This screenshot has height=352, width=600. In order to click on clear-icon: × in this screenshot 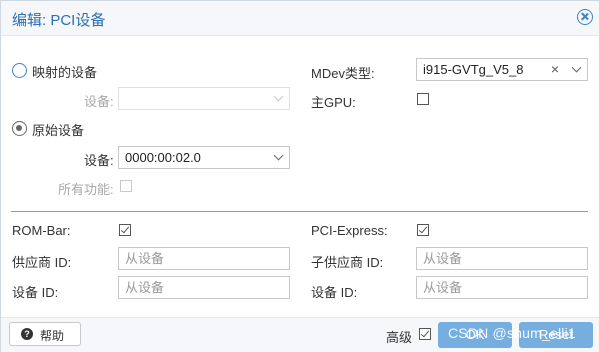, I will do `click(555, 69)`.